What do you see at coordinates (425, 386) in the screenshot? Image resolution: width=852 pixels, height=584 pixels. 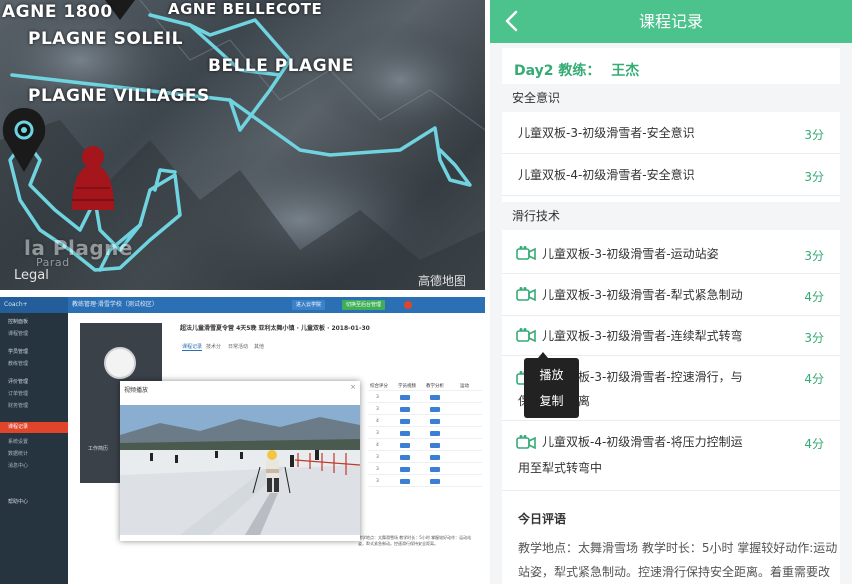 I see `table-header: 综合评分 学员视频 教学分析 运动` at bounding box center [425, 386].